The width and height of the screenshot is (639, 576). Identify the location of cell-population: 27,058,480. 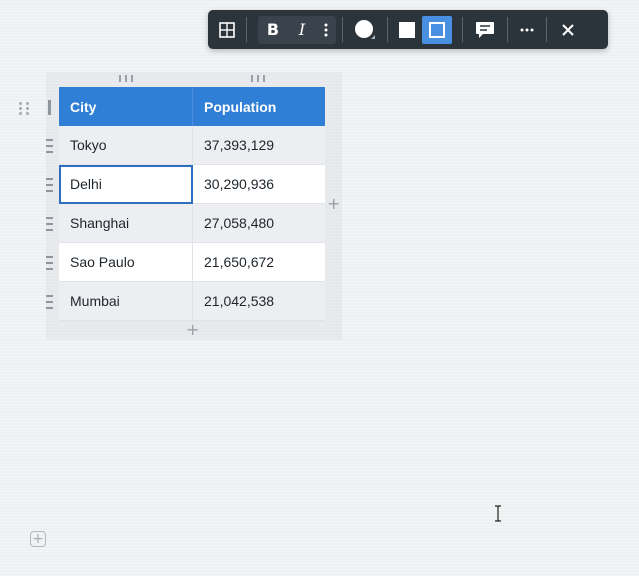
(258, 223).